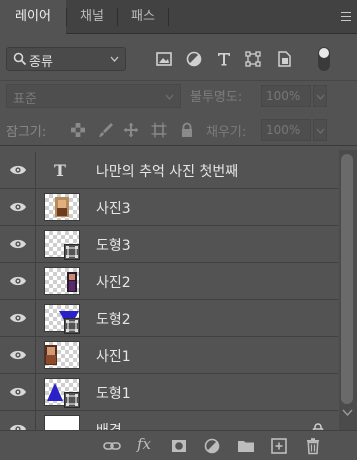 Image resolution: width=357 pixels, height=460 pixels. Describe the element at coordinates (286, 96) in the screenshot. I see `opacity-input: 100%` at that location.